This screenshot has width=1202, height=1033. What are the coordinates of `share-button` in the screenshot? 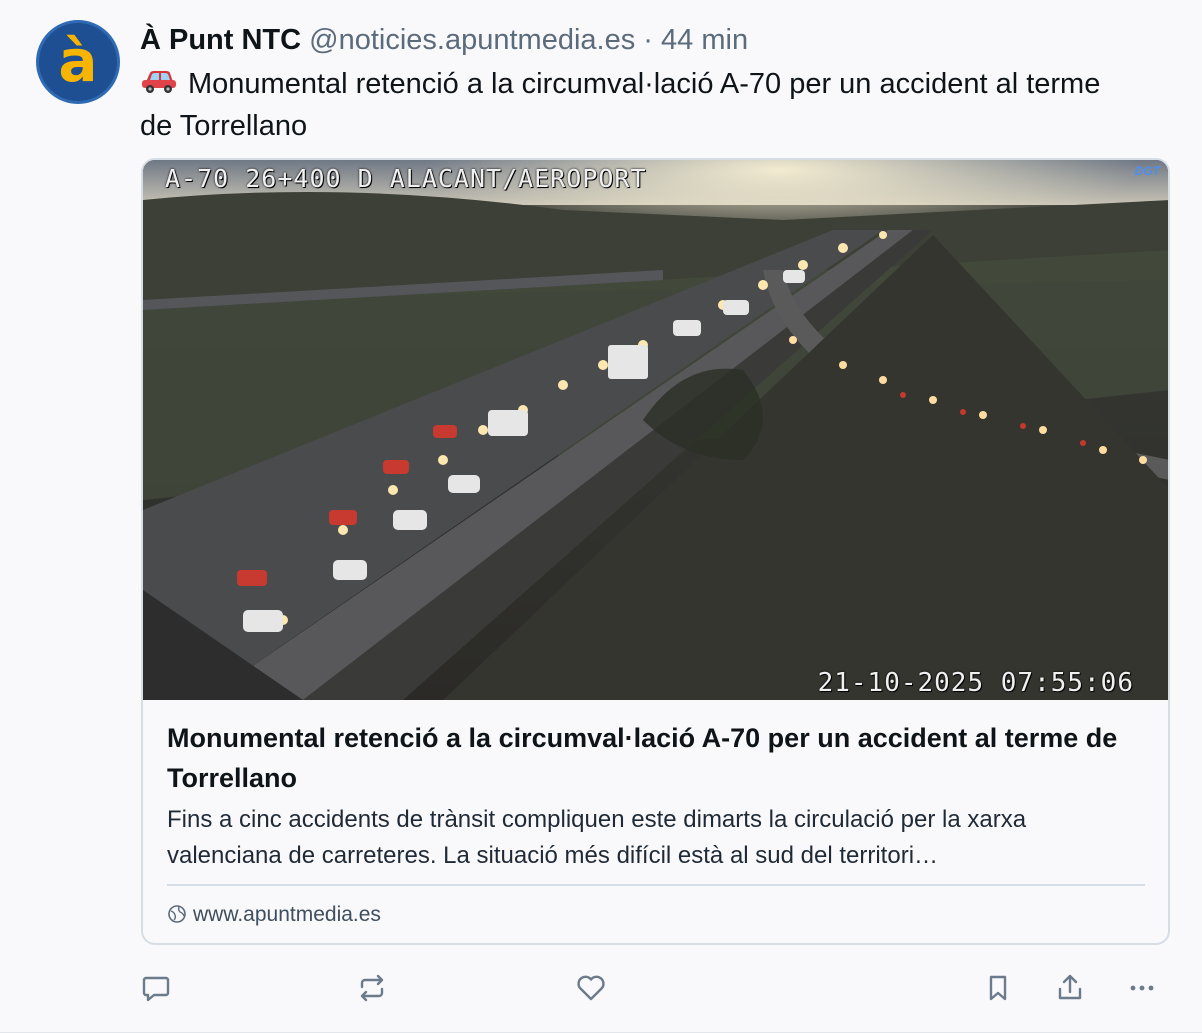 It's located at (1070, 988).